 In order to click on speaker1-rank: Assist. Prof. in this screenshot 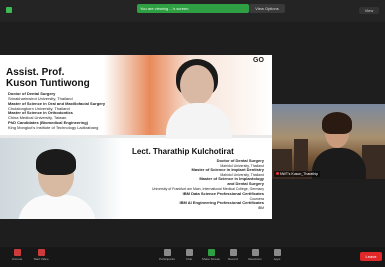, I will do `click(35, 72)`.